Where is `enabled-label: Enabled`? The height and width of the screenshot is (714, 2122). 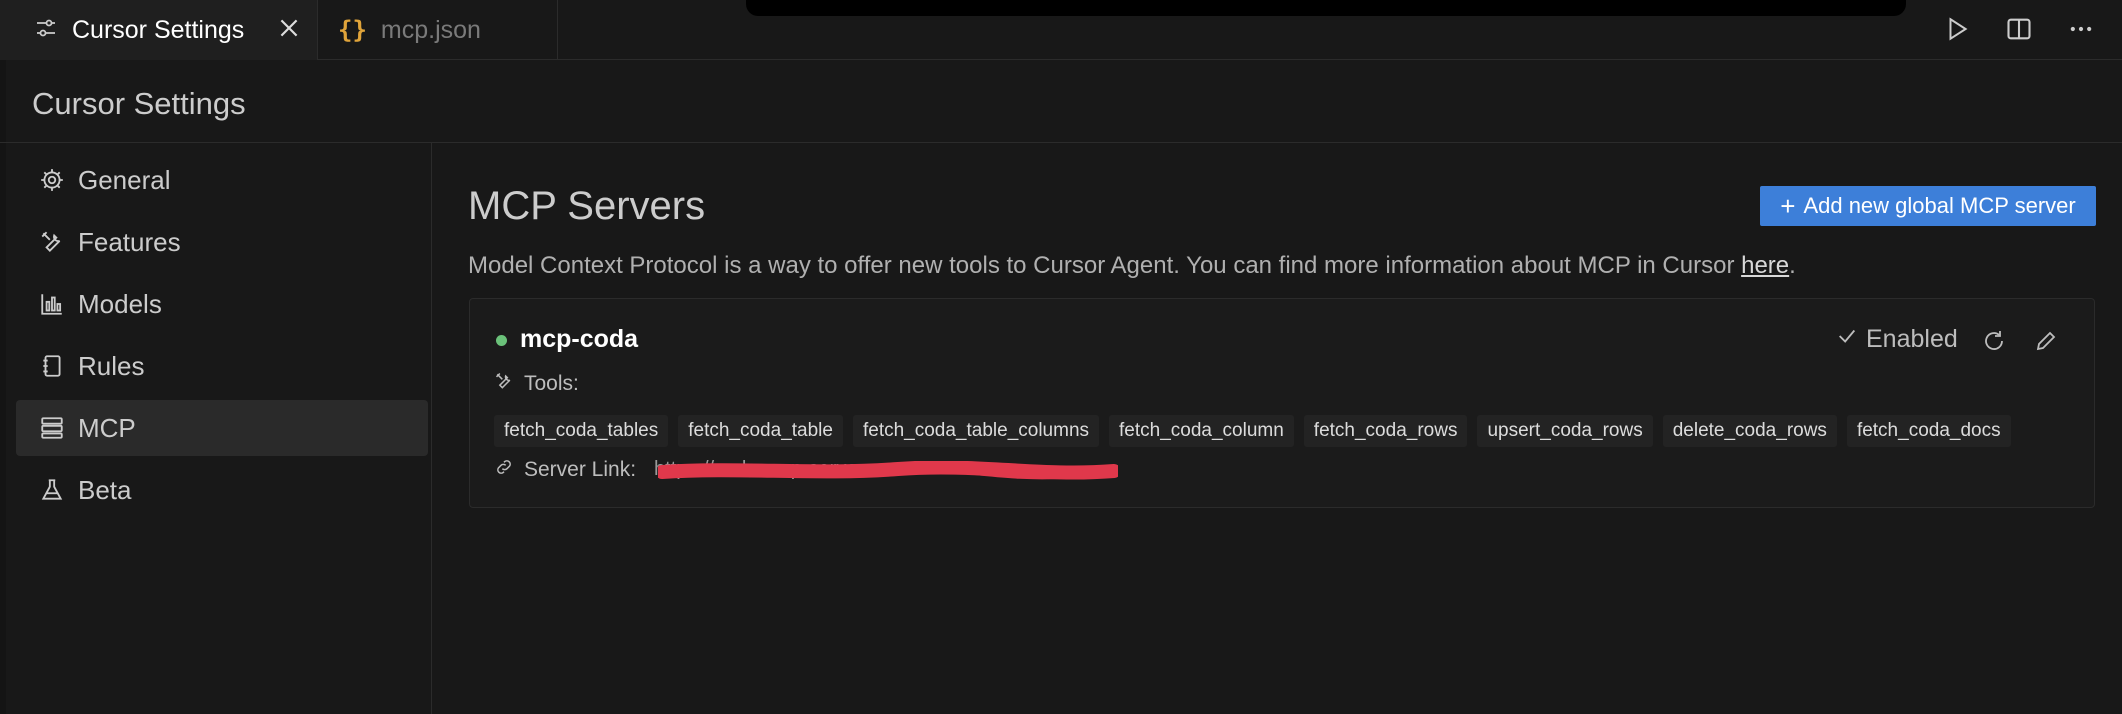 enabled-label: Enabled is located at coordinates (1912, 339).